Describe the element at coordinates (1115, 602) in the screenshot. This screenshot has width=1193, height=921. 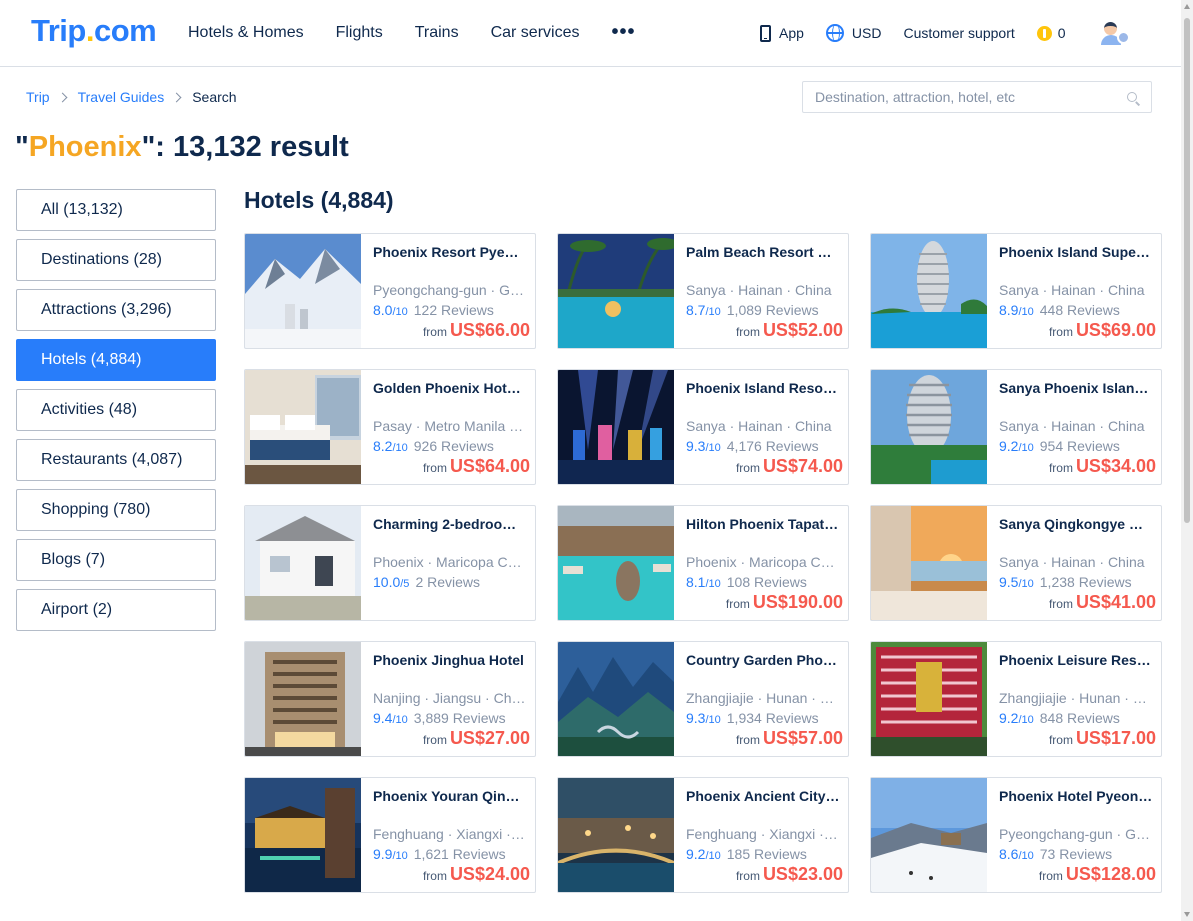
I see `price-amount: US$41.00` at that location.